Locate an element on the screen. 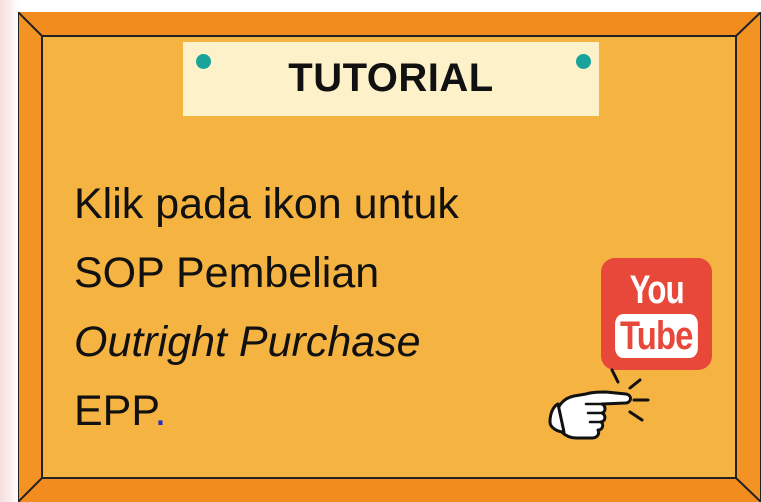 The height and width of the screenshot is (502, 761). youtube-icon: You Tube is located at coordinates (656, 314).